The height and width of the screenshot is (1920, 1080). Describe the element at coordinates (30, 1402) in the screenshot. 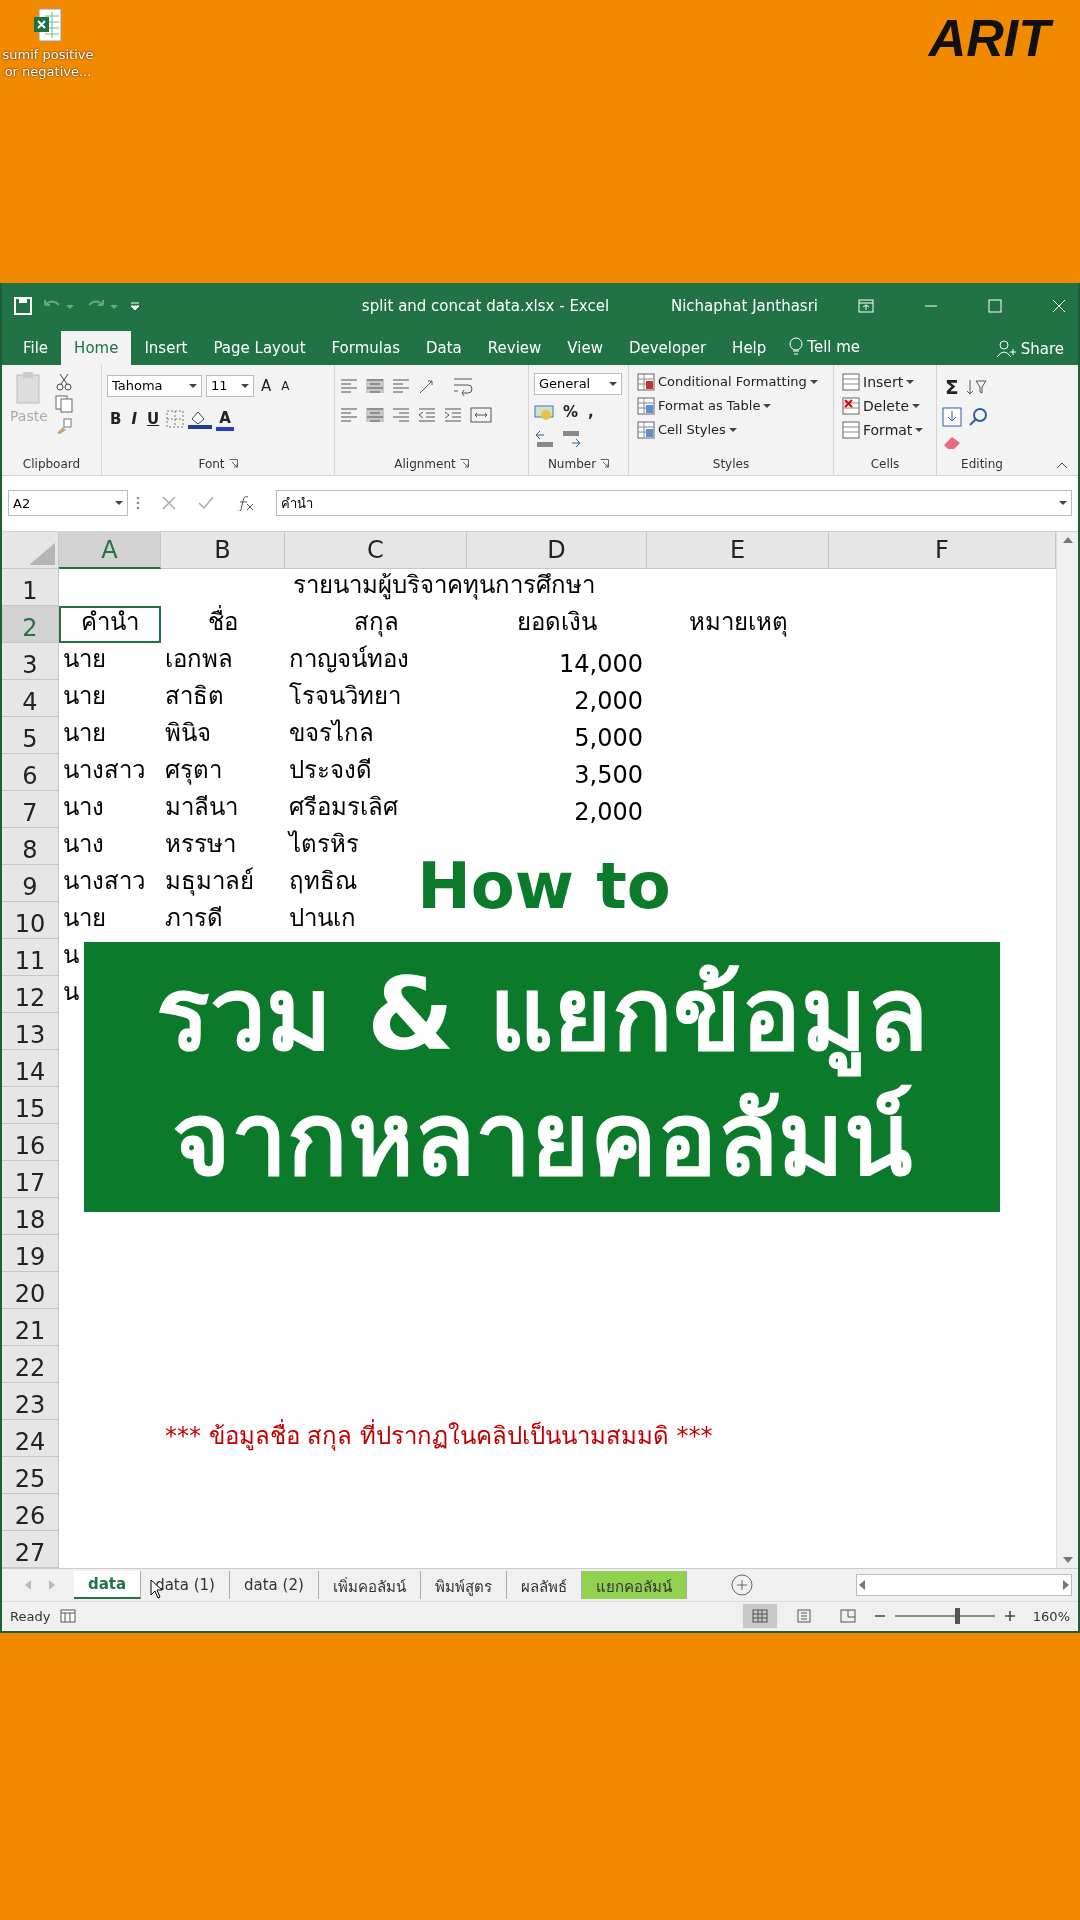

I see `row-header: 23` at that location.